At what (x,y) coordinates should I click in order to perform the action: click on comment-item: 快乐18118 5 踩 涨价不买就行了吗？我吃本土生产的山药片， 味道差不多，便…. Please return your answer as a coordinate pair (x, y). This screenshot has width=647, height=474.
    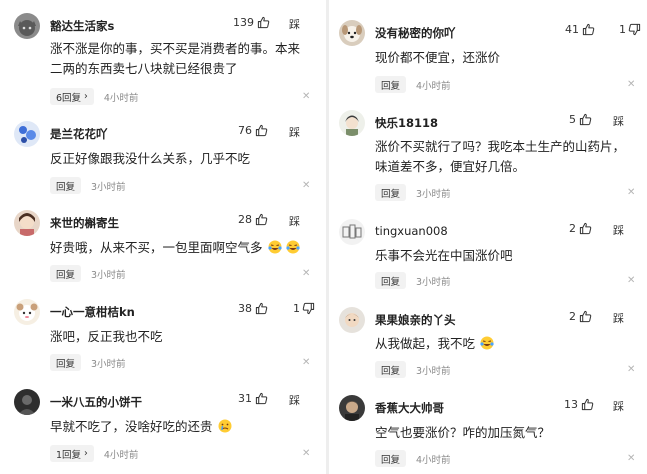
    Looking at the image, I should click on (488, 157).